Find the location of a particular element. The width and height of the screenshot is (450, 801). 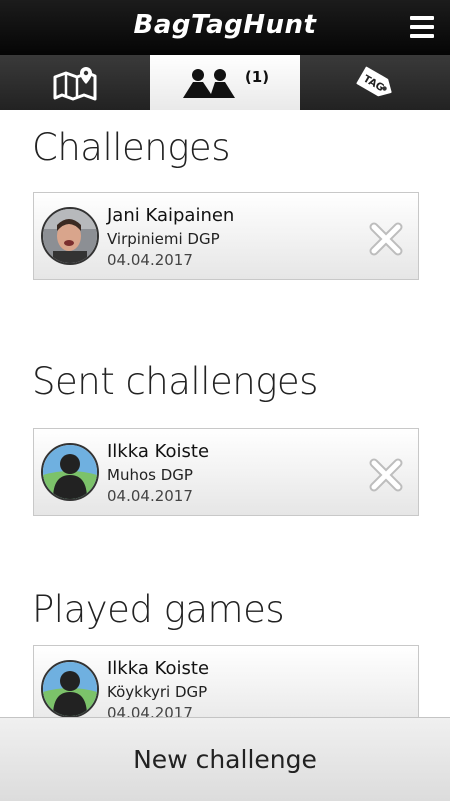

sent-challenge-card: Ilkka Koiste Muhos DGP 04.04.2017 is located at coordinates (226, 472).